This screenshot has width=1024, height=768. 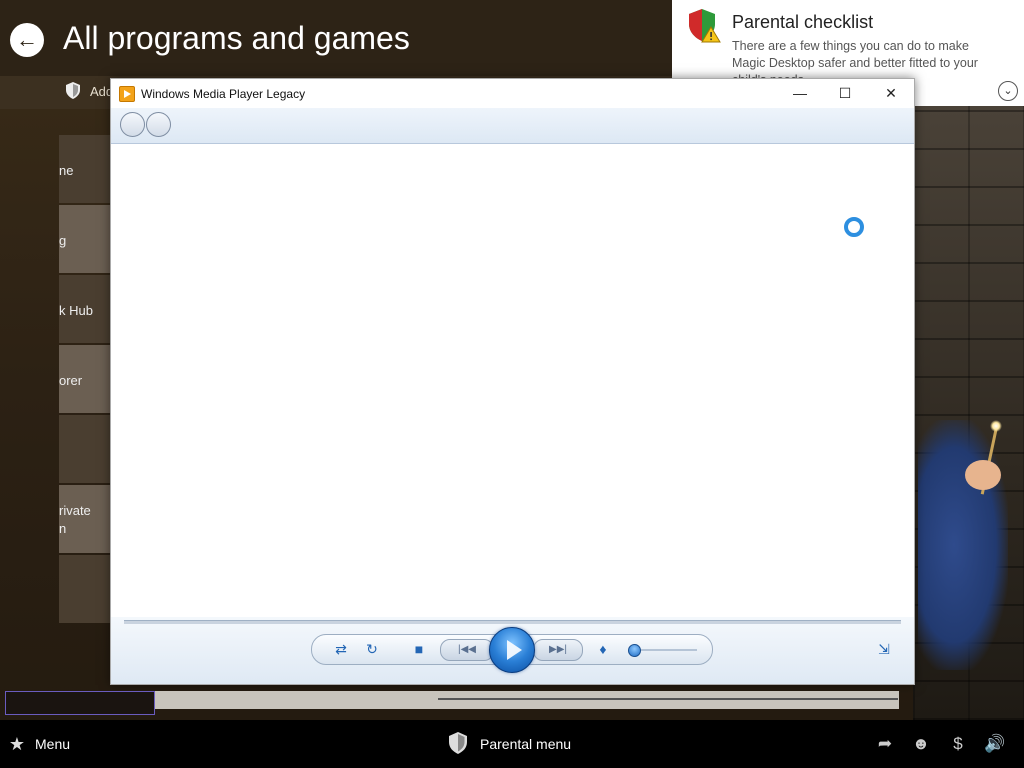 I want to click on previous-button: |◀◀, so click(x=467, y=650).